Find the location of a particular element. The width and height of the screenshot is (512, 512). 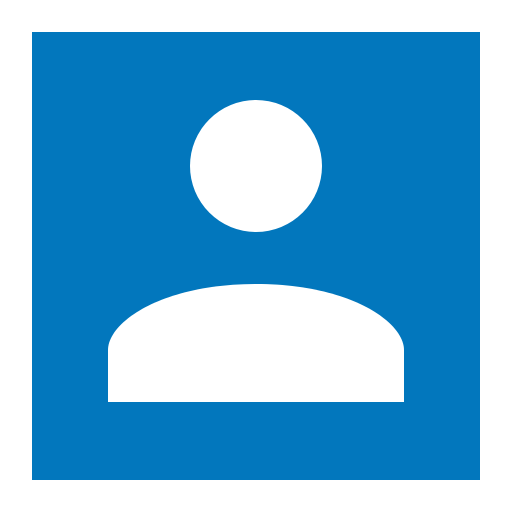

user-head-shape is located at coordinates (256, 166).